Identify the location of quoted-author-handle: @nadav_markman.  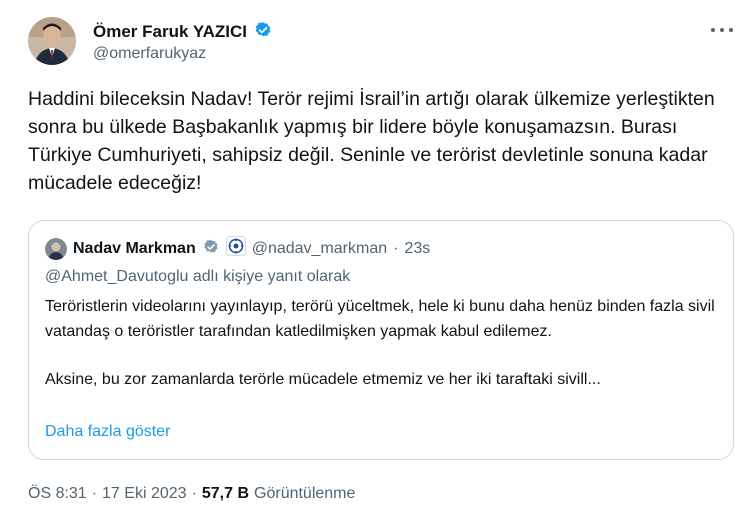
(319, 248).